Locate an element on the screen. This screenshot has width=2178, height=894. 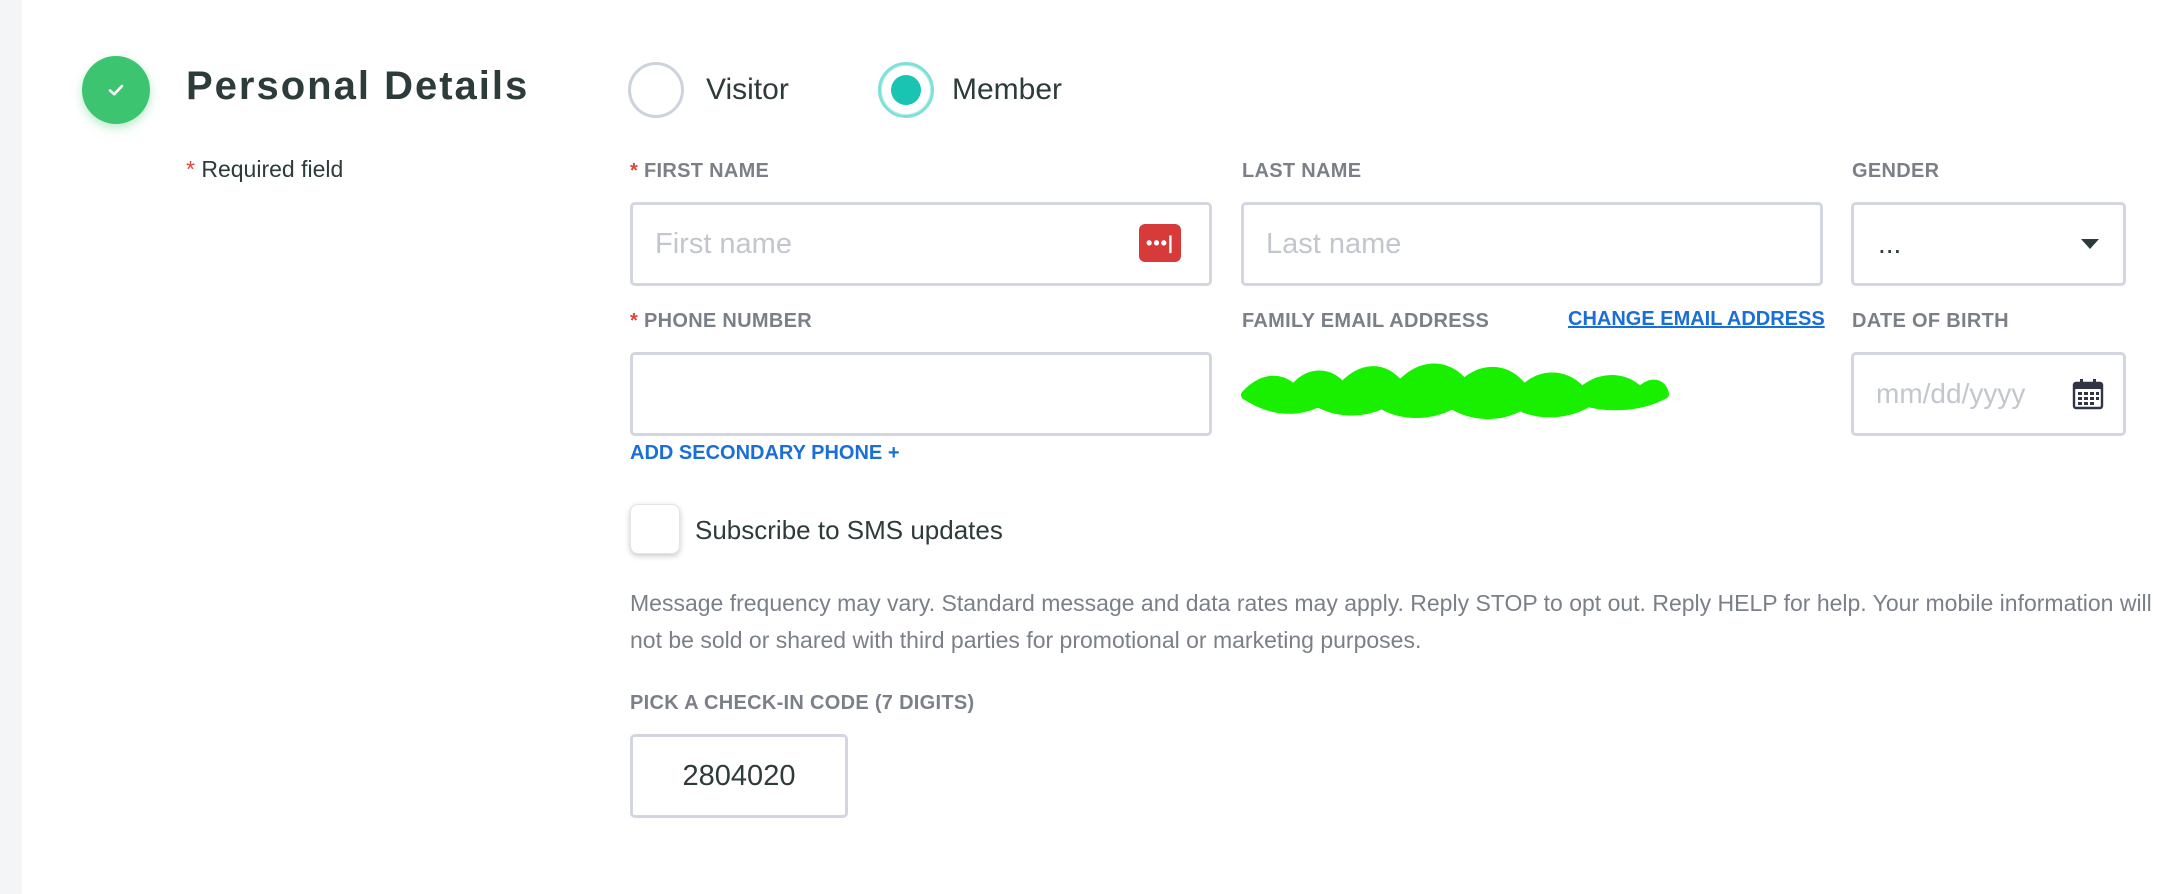
sms-updates-checkbox is located at coordinates (655, 529).